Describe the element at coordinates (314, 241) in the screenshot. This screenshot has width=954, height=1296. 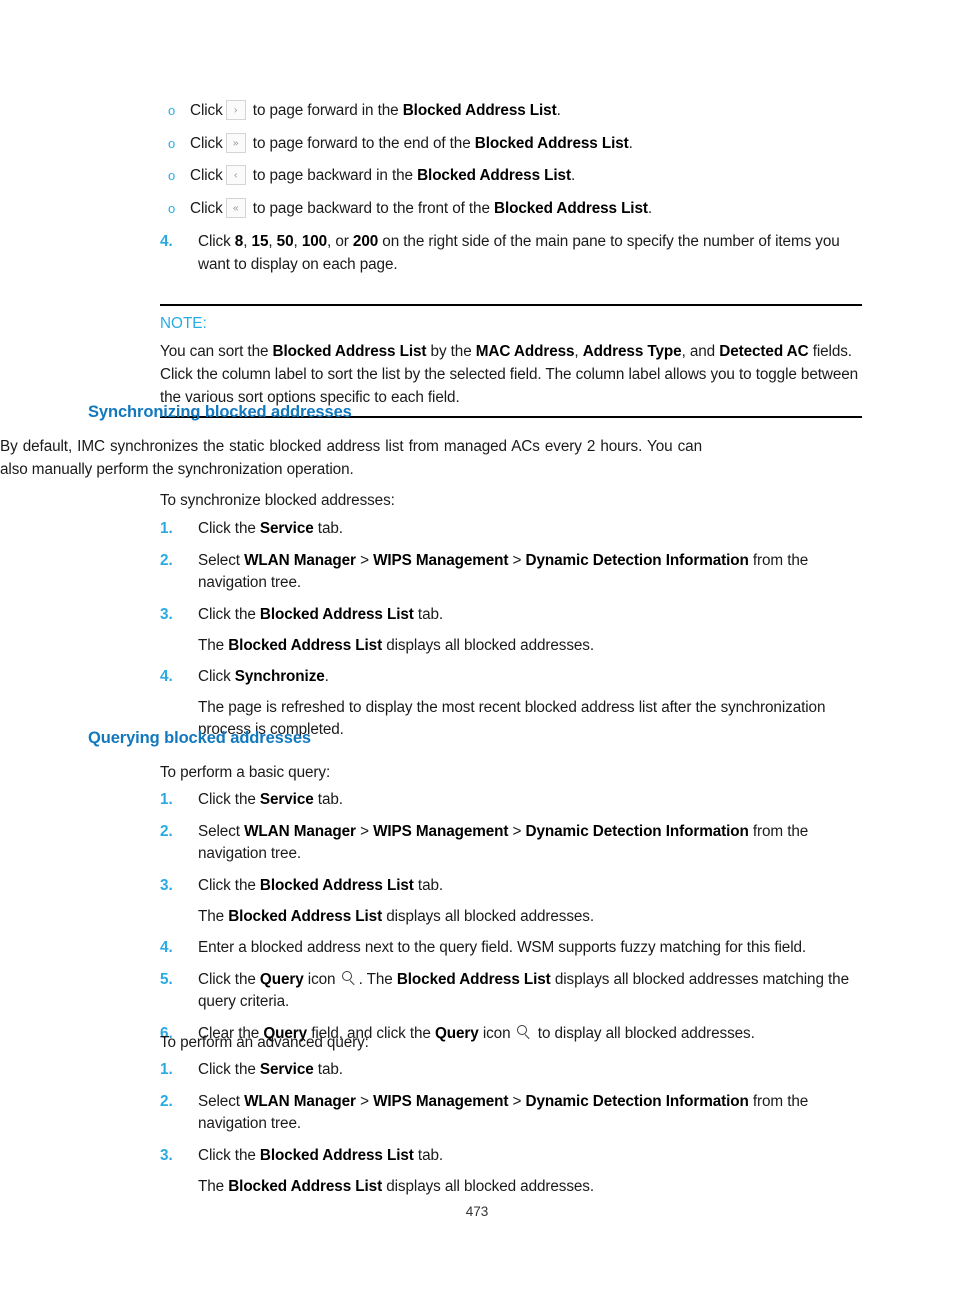
I see `items-per-page-100: 100` at that location.